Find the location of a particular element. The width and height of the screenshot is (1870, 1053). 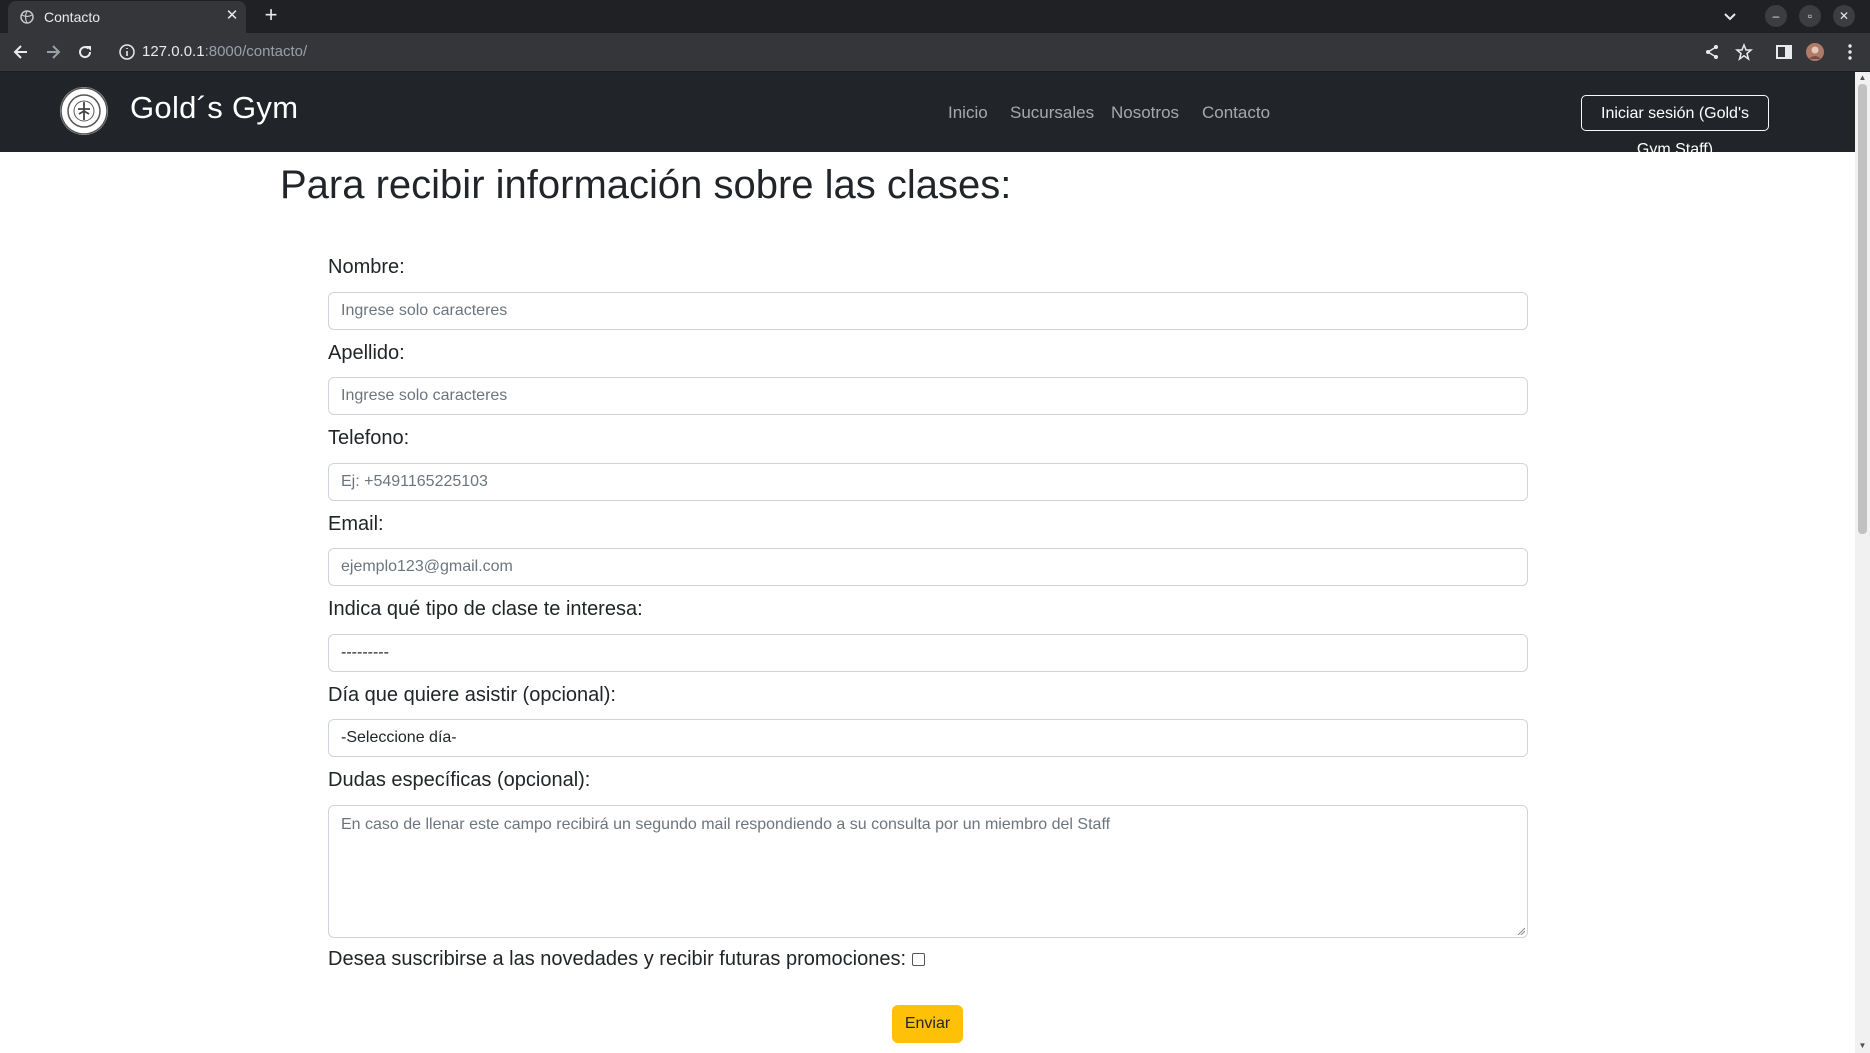

nombre-input: Ingrese solo caracteres is located at coordinates (928, 311).